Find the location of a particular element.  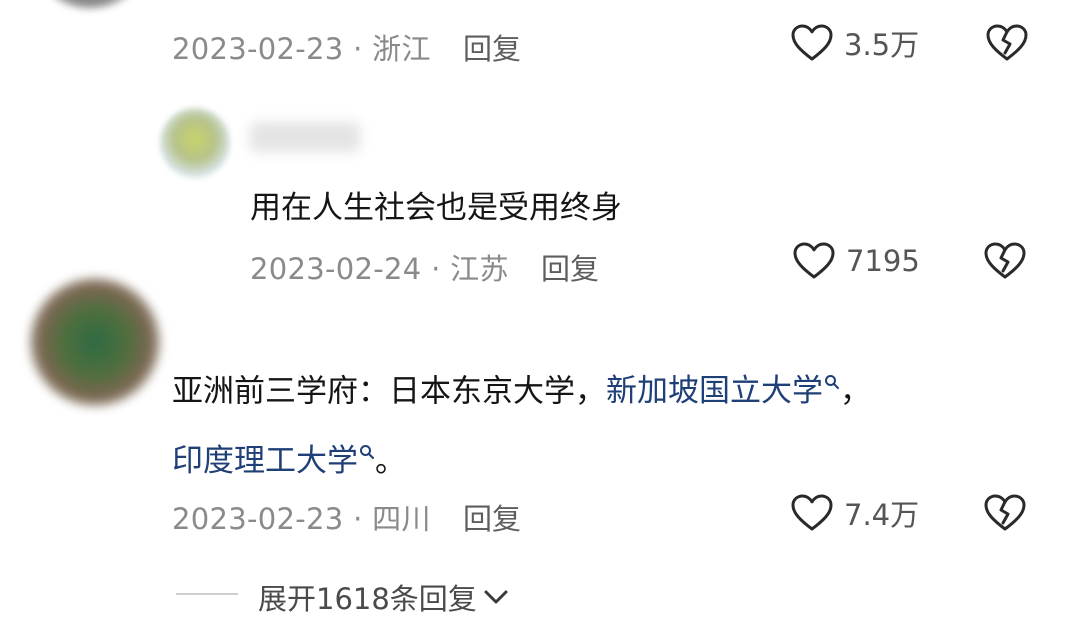

comment-meta: 2023-02-24 · 江苏 is located at coordinates (379, 267).